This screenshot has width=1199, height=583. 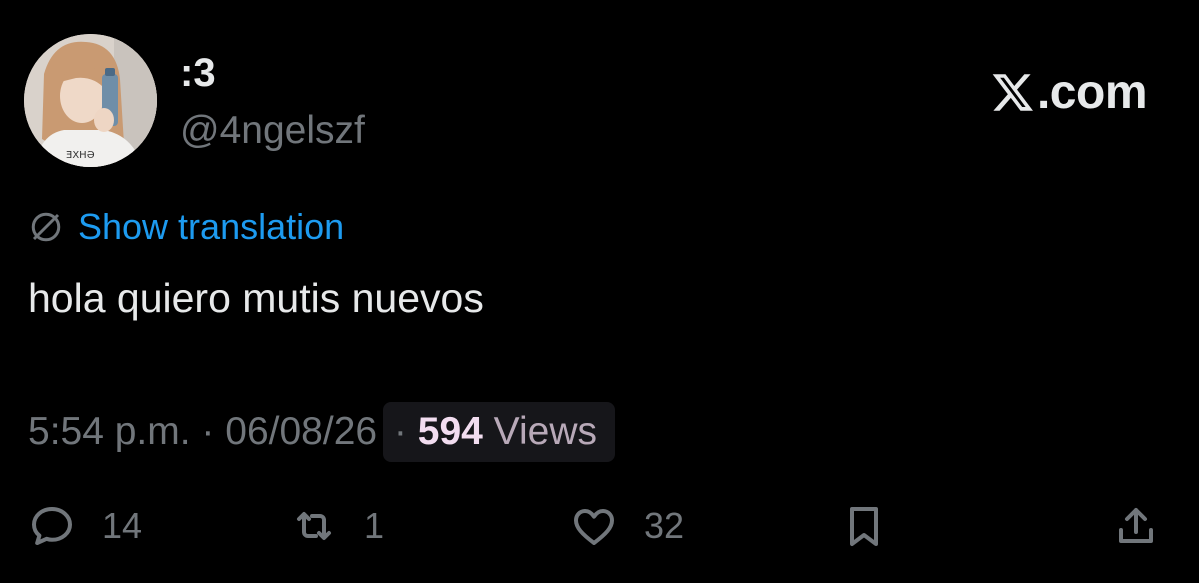 I want to click on repost-icon, so click(x=314, y=526).